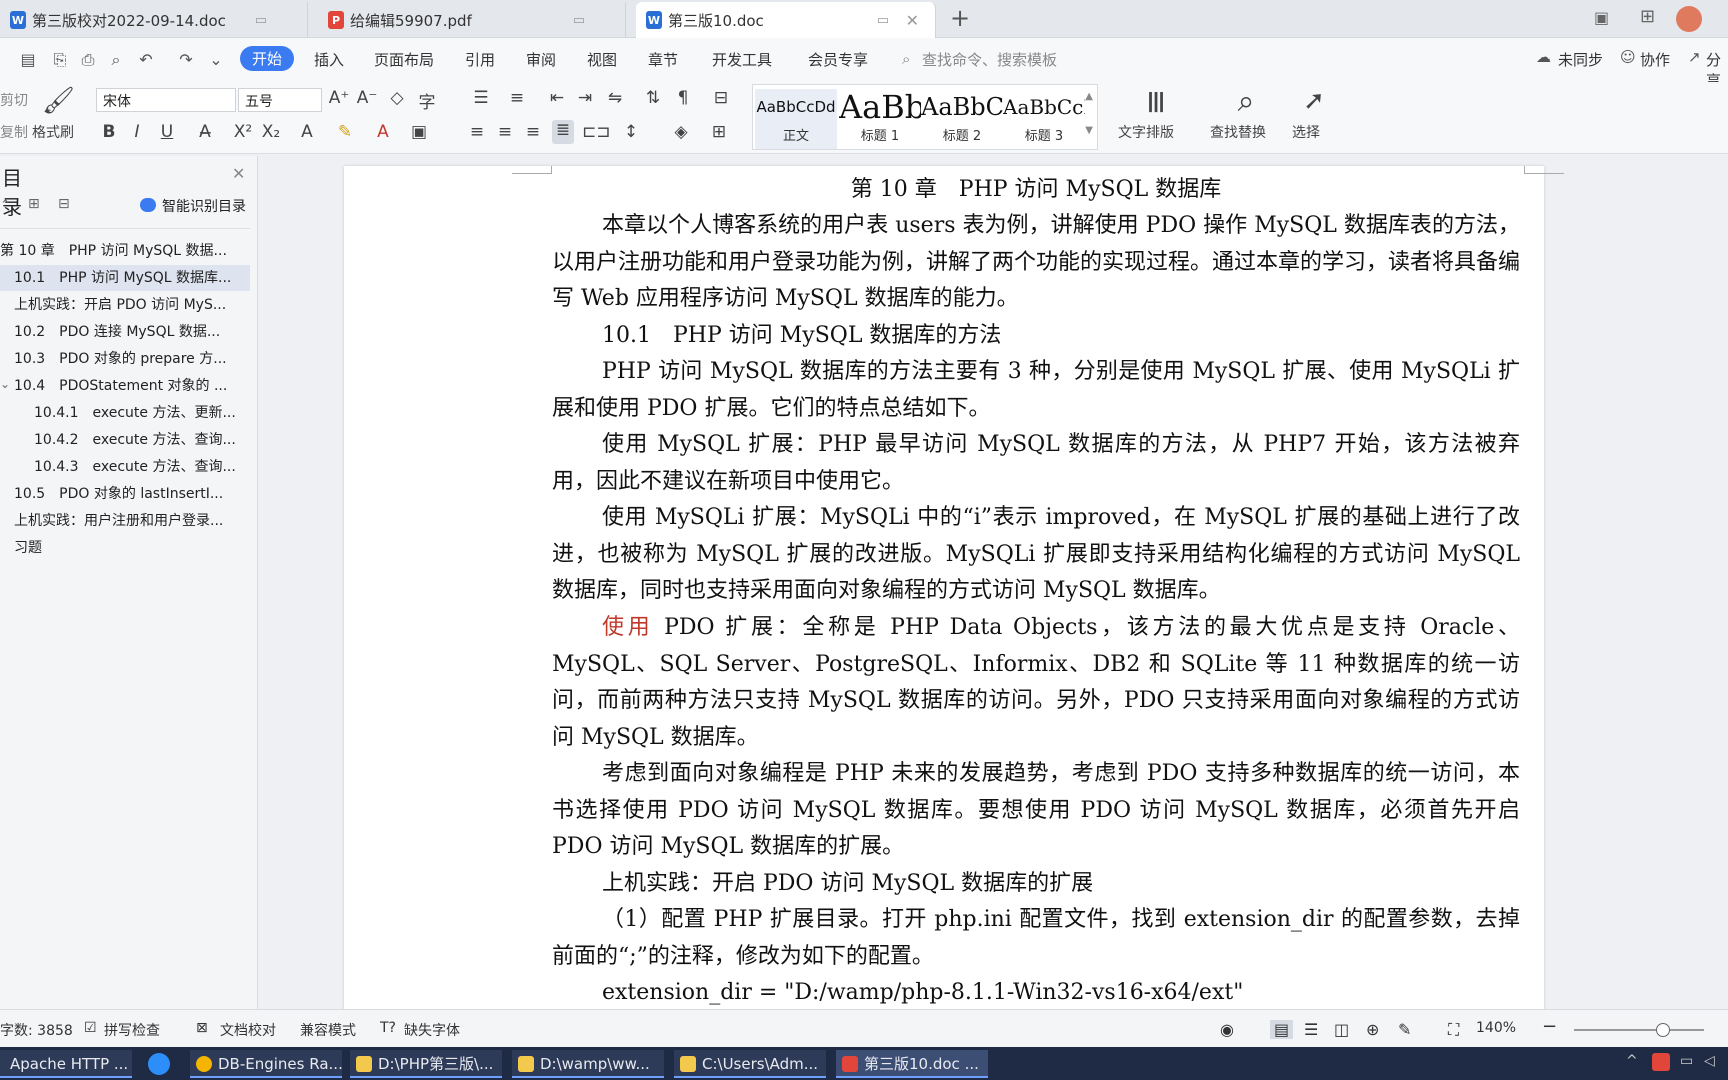 The height and width of the screenshot is (1080, 1728). Describe the element at coordinates (960, 18) in the screenshot. I see `new-tab-icon: +` at that location.